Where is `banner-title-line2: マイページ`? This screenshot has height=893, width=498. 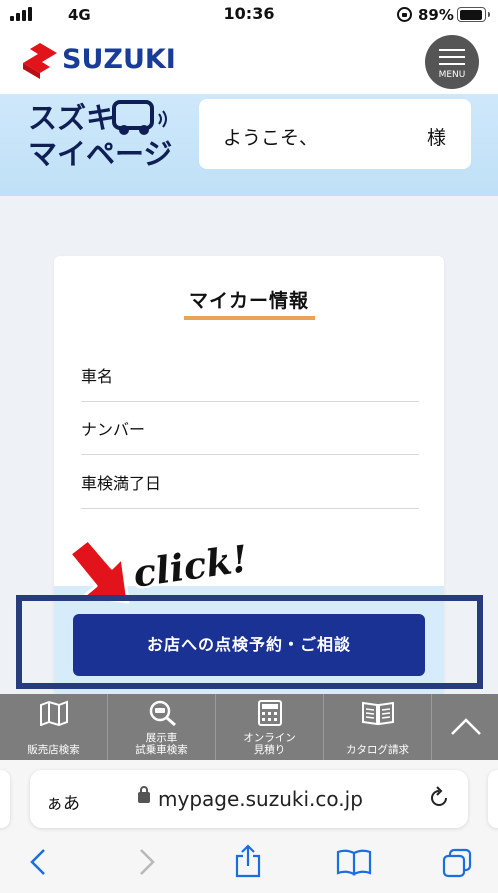
banner-title-line2: マイページ is located at coordinates (100, 154).